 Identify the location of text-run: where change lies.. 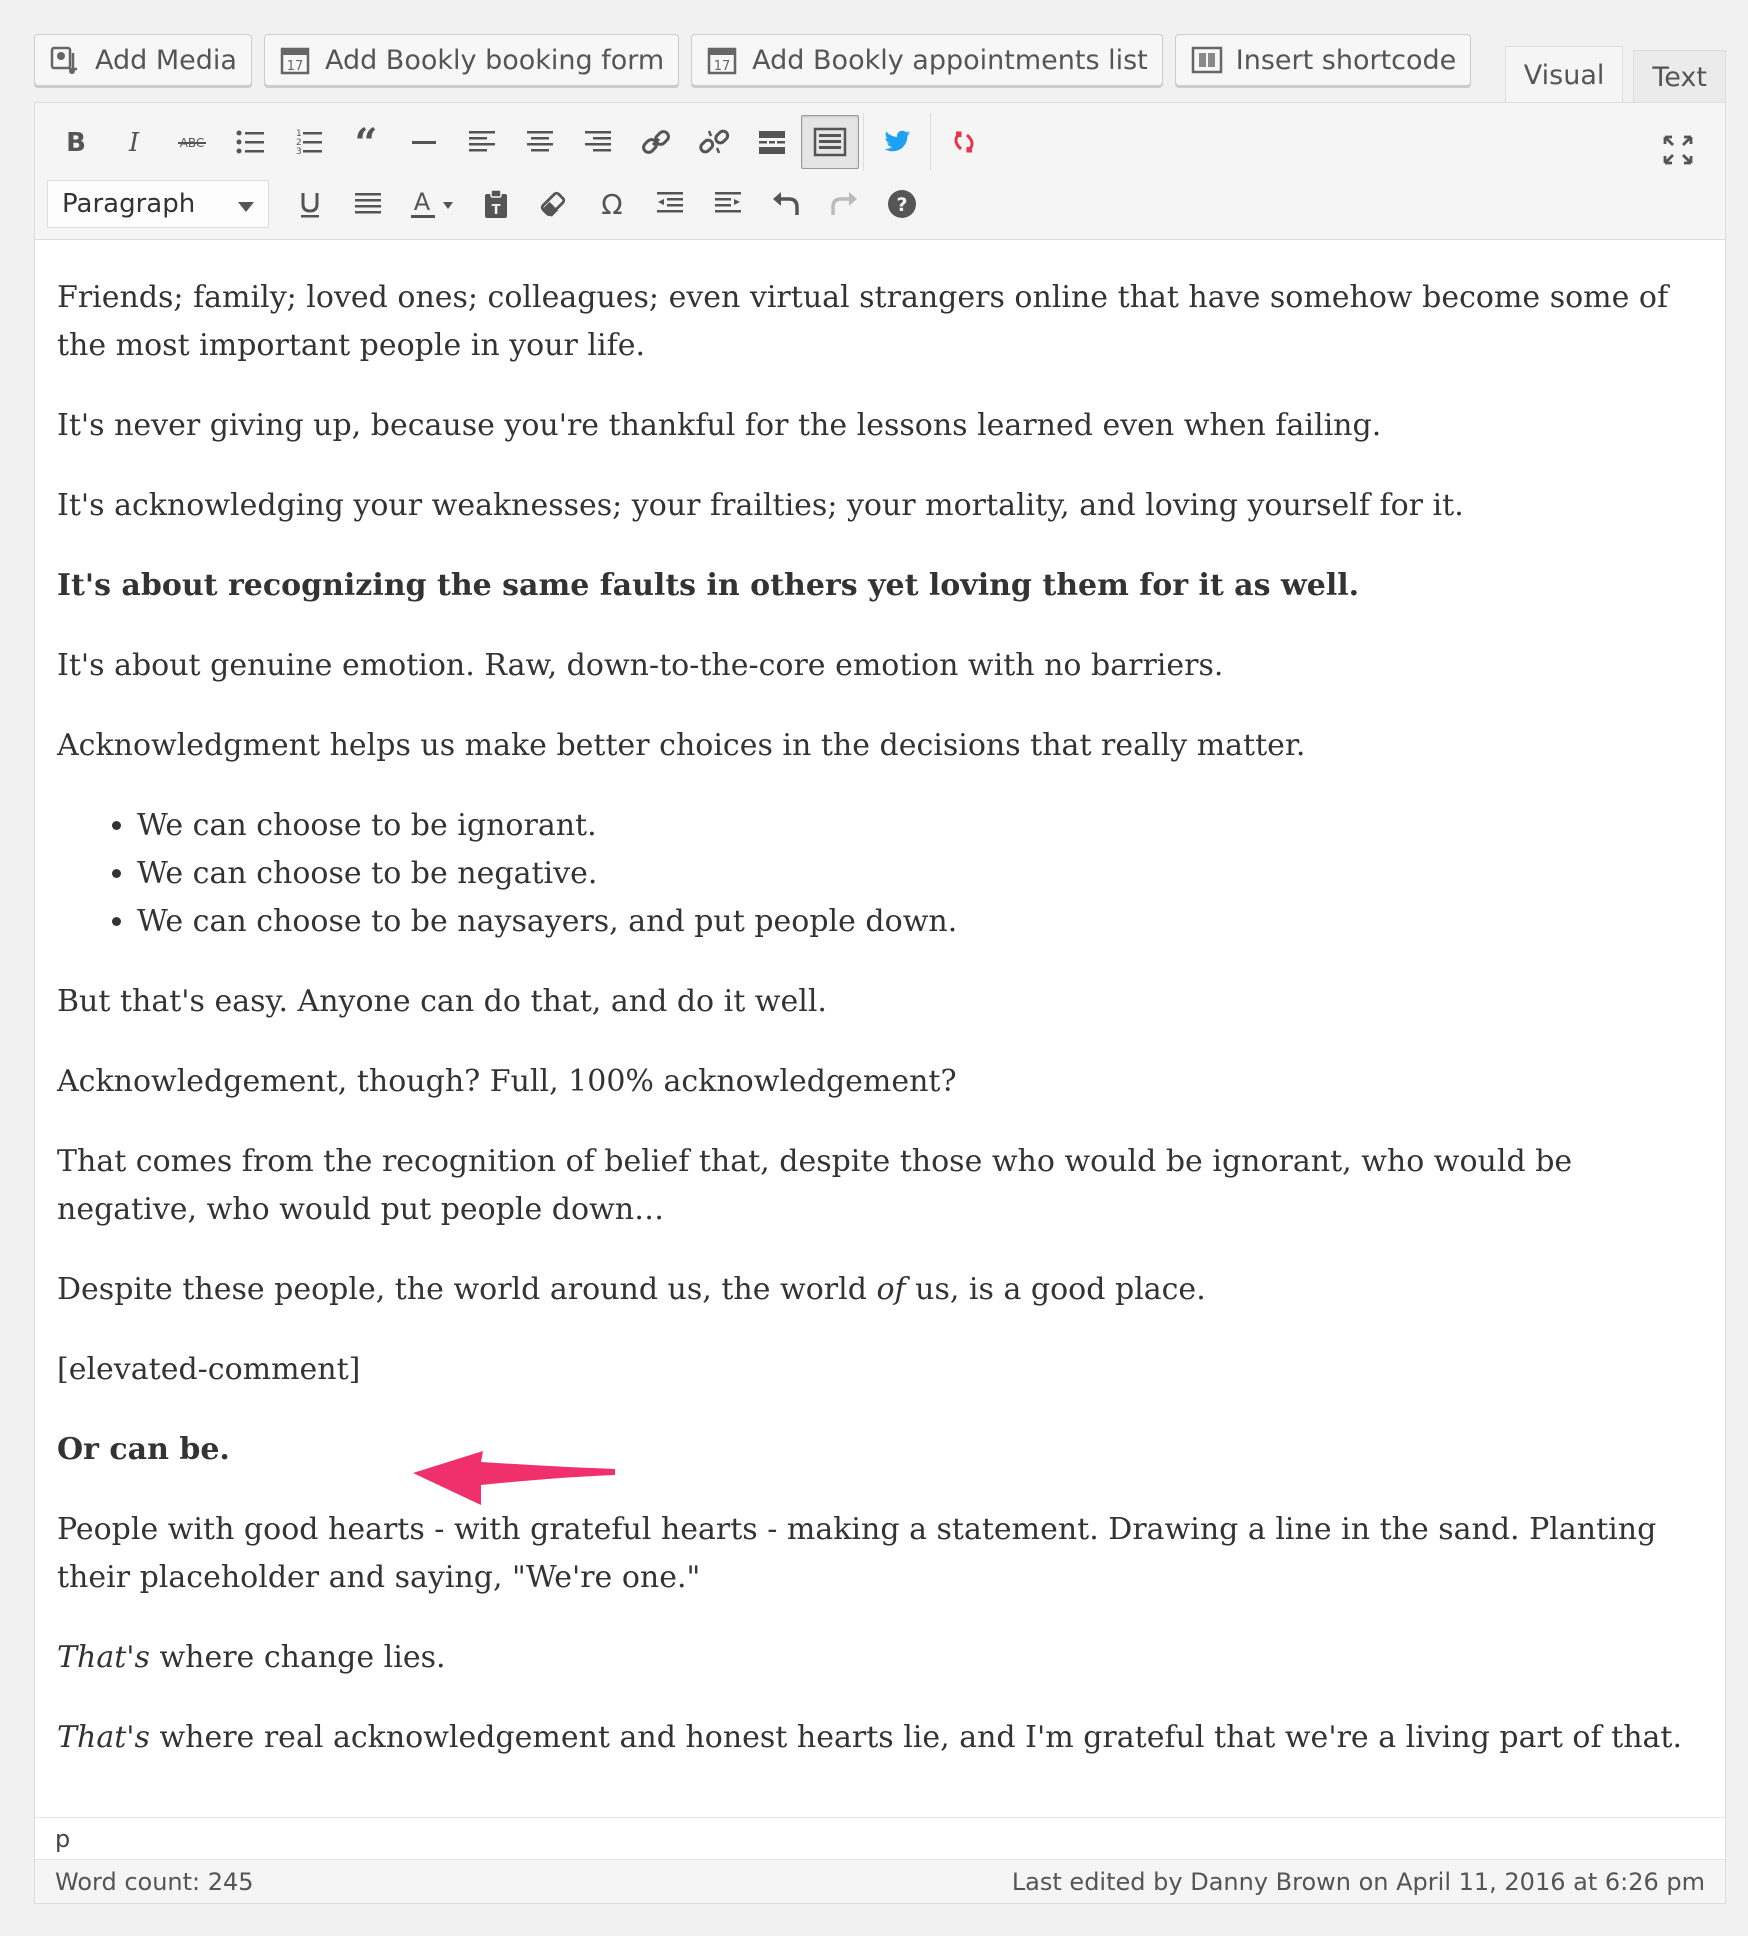
(297, 1657).